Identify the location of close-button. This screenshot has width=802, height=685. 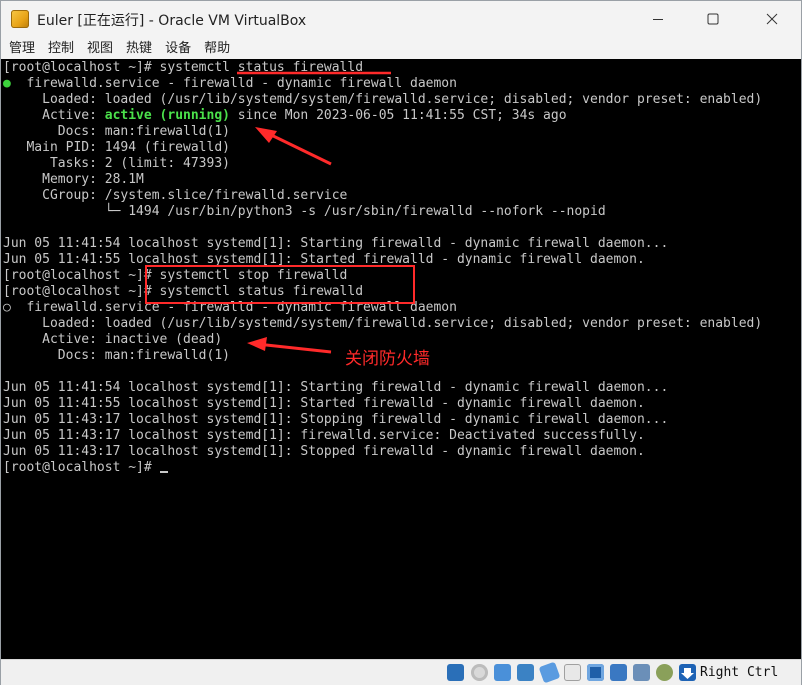
(772, 19).